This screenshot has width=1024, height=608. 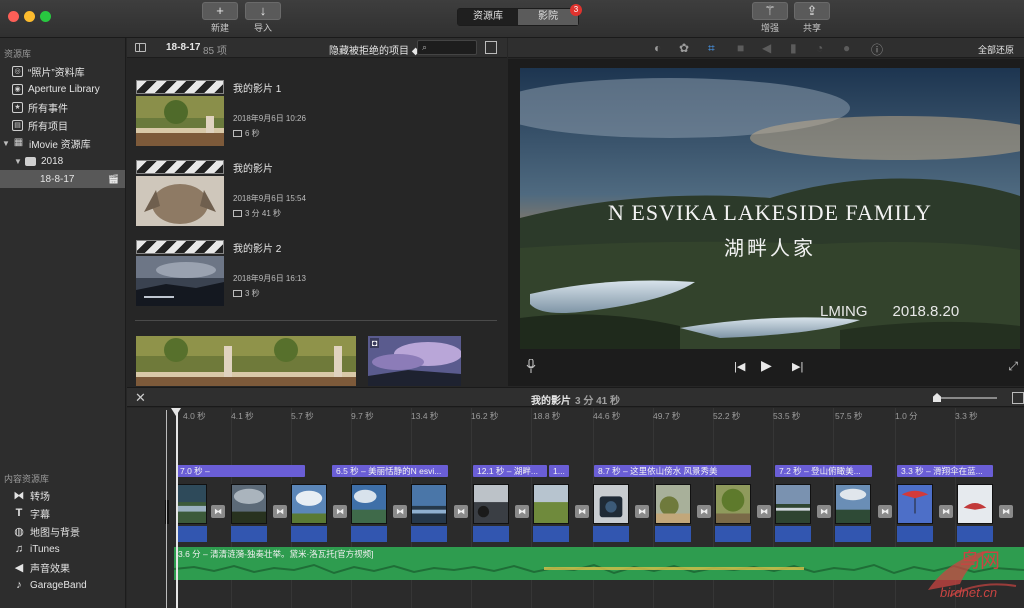 I want to click on sidebar-toggle-icon, so click(x=140, y=47).